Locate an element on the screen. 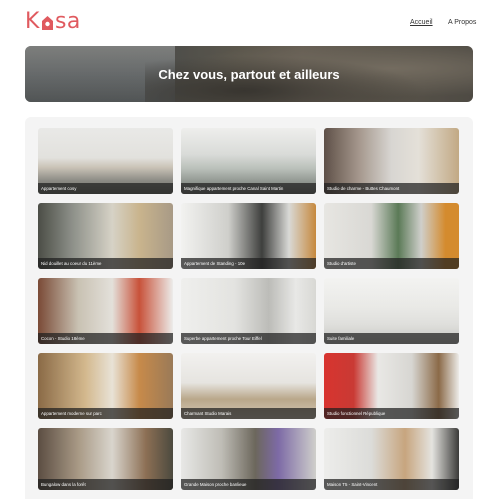  listing-title: Studio fonctionnel République is located at coordinates (391, 413).